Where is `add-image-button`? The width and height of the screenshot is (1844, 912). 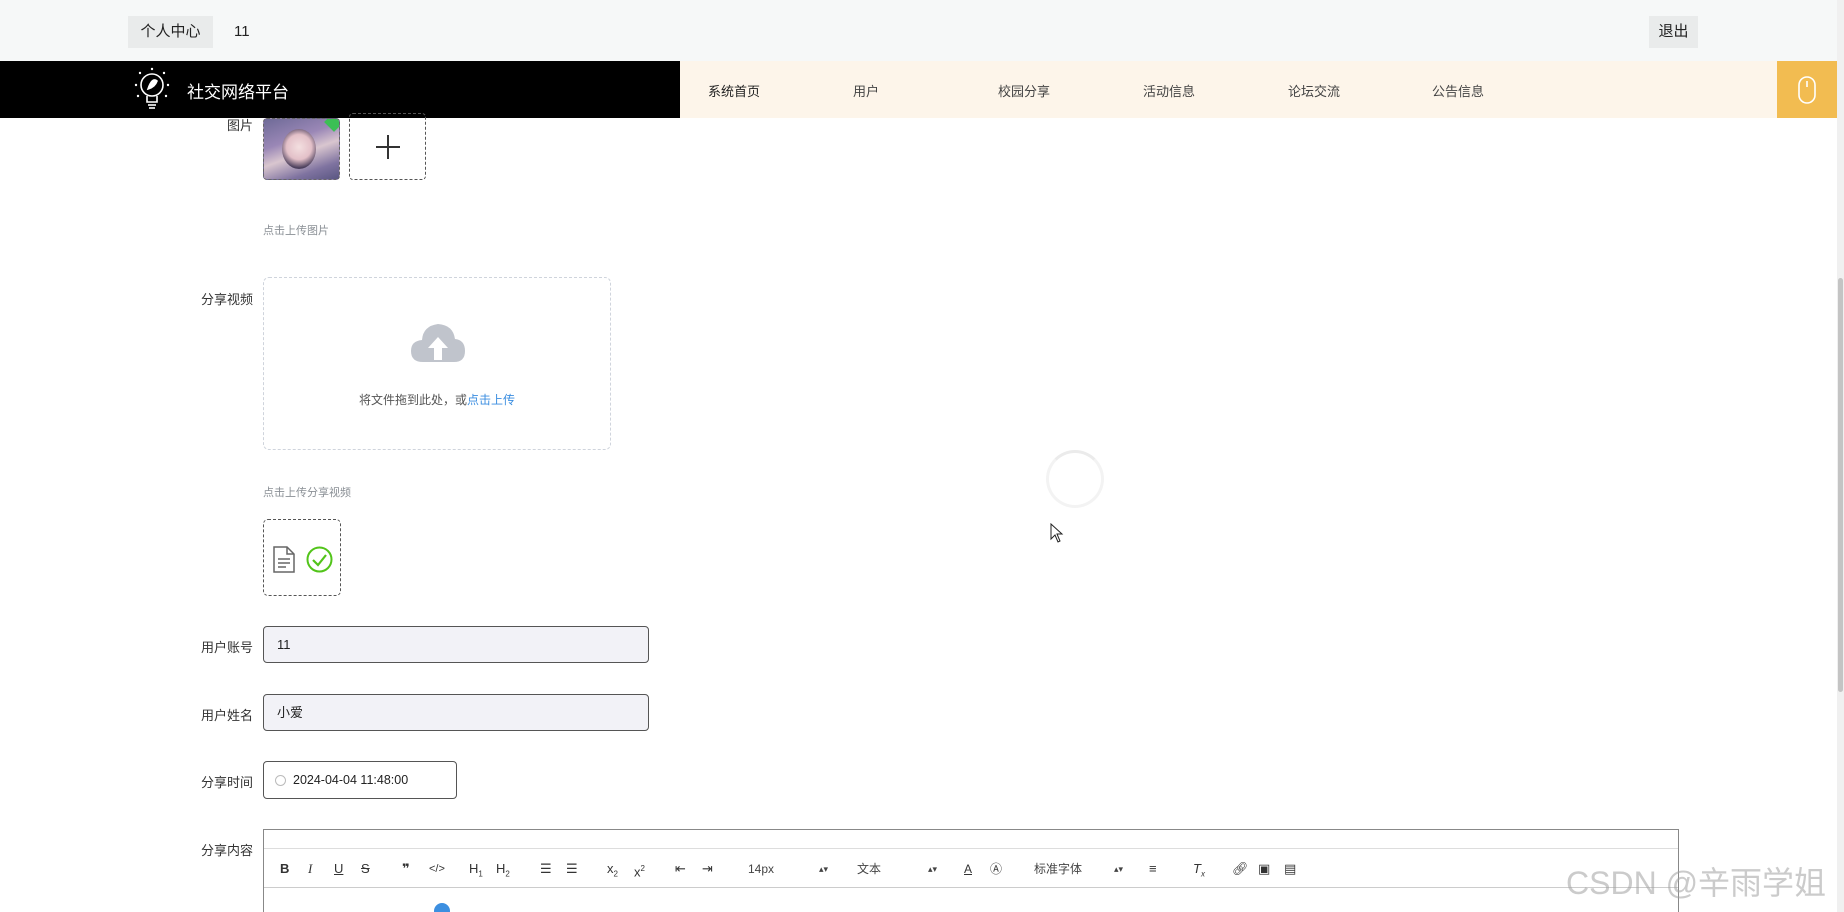
add-image-button is located at coordinates (387, 146).